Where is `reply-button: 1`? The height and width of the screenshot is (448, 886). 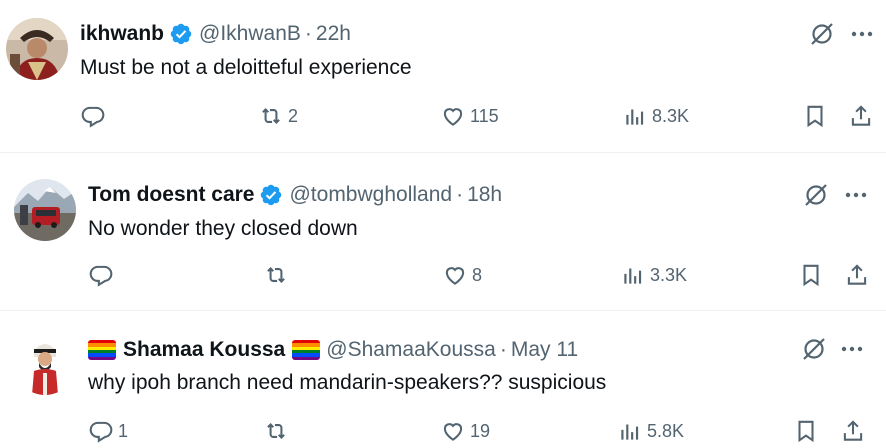
reply-button: 1 is located at coordinates (108, 431).